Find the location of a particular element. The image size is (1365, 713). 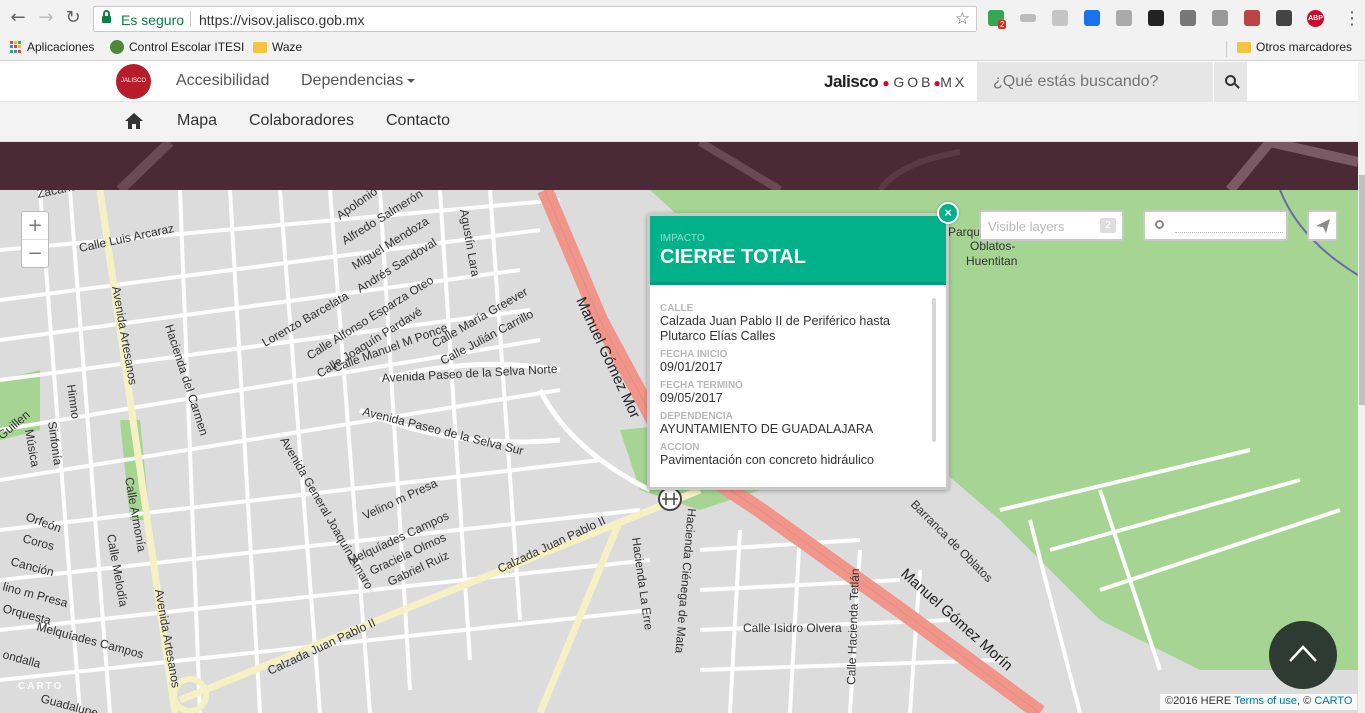

bookmark-control-escolar: Control Escolar ITESI is located at coordinates (177, 47).